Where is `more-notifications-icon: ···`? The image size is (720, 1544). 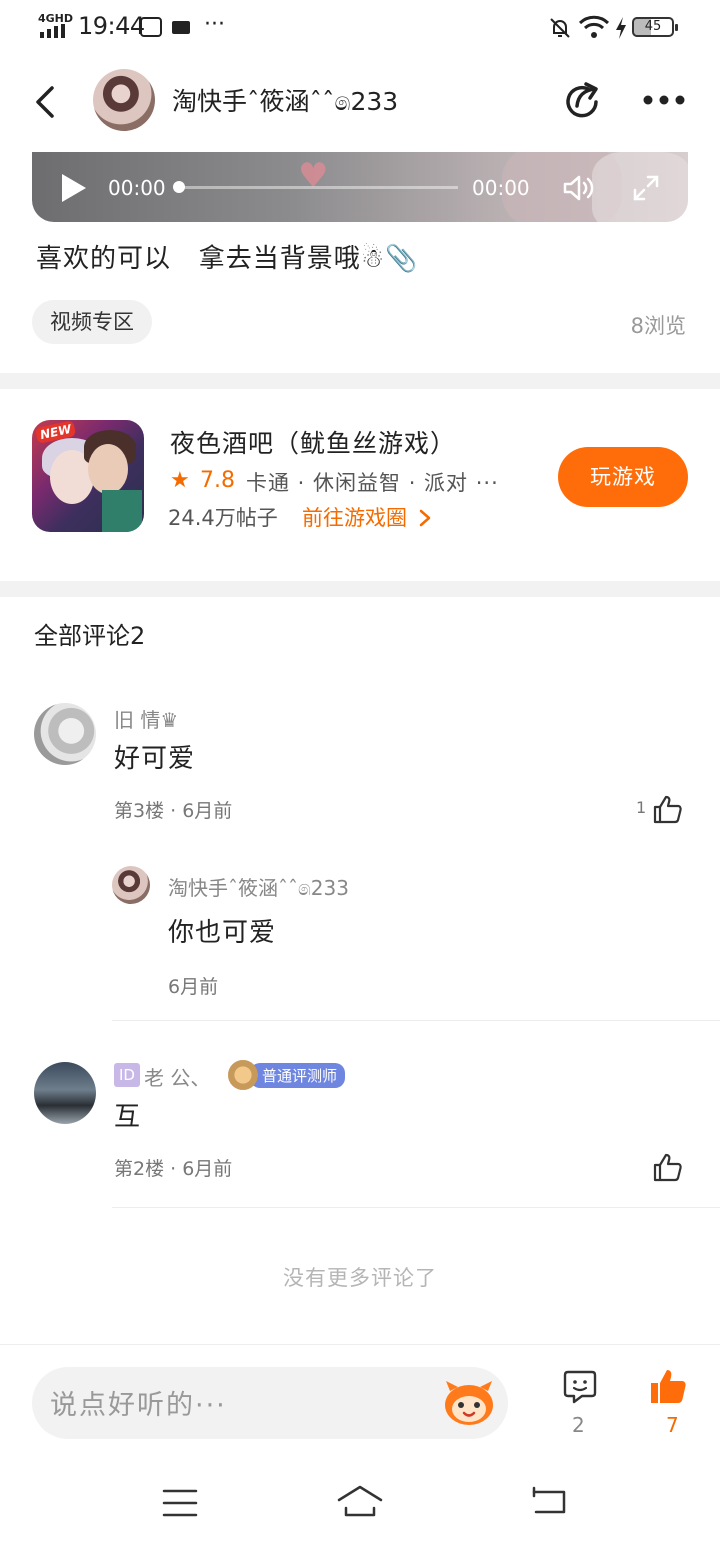 more-notifications-icon: ··· is located at coordinates (214, 24).